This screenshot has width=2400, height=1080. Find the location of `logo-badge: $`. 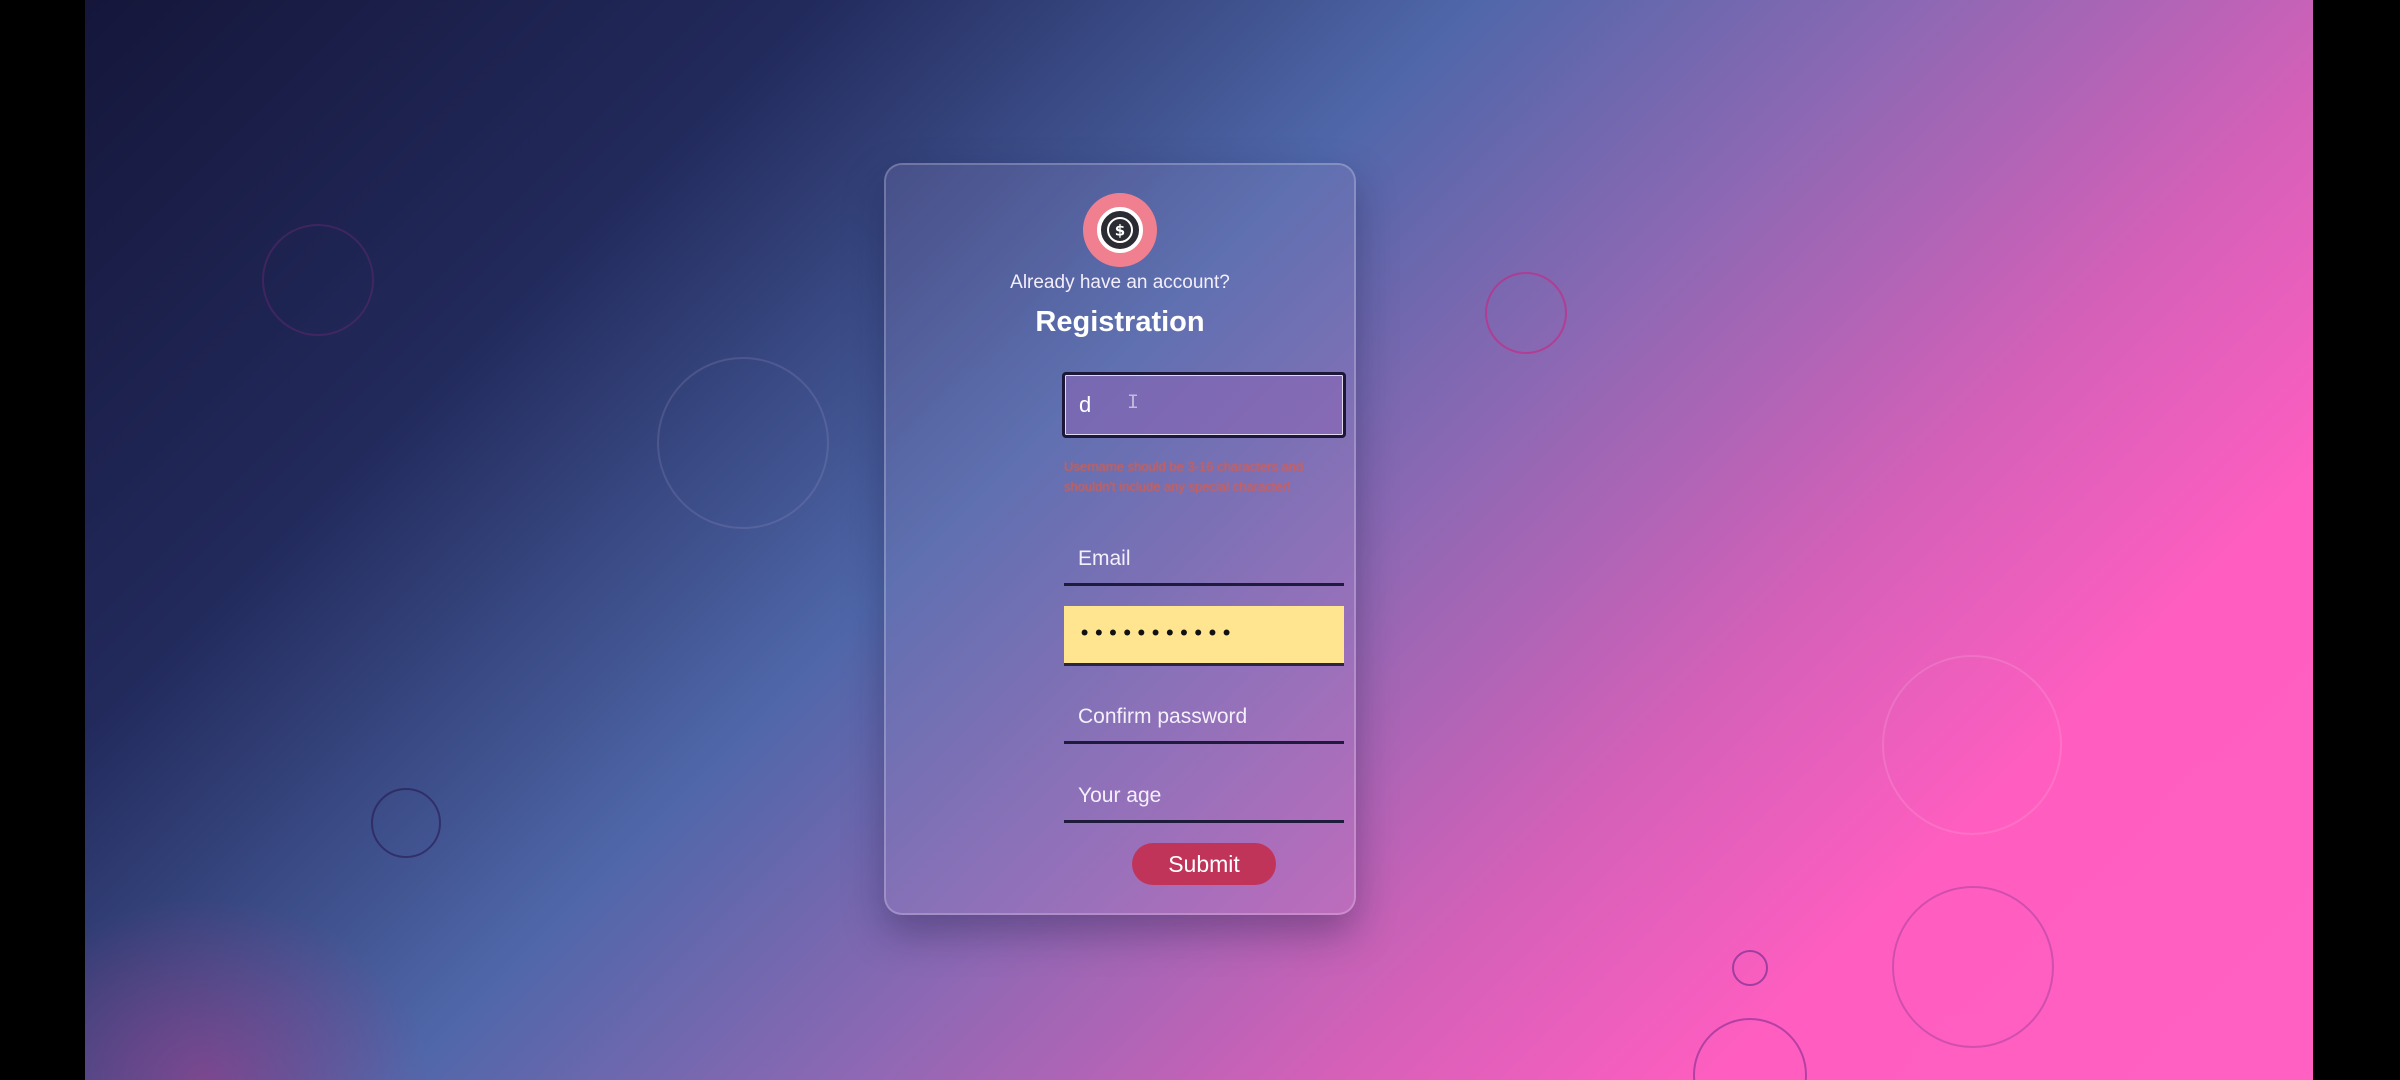

logo-badge: $ is located at coordinates (1120, 230).